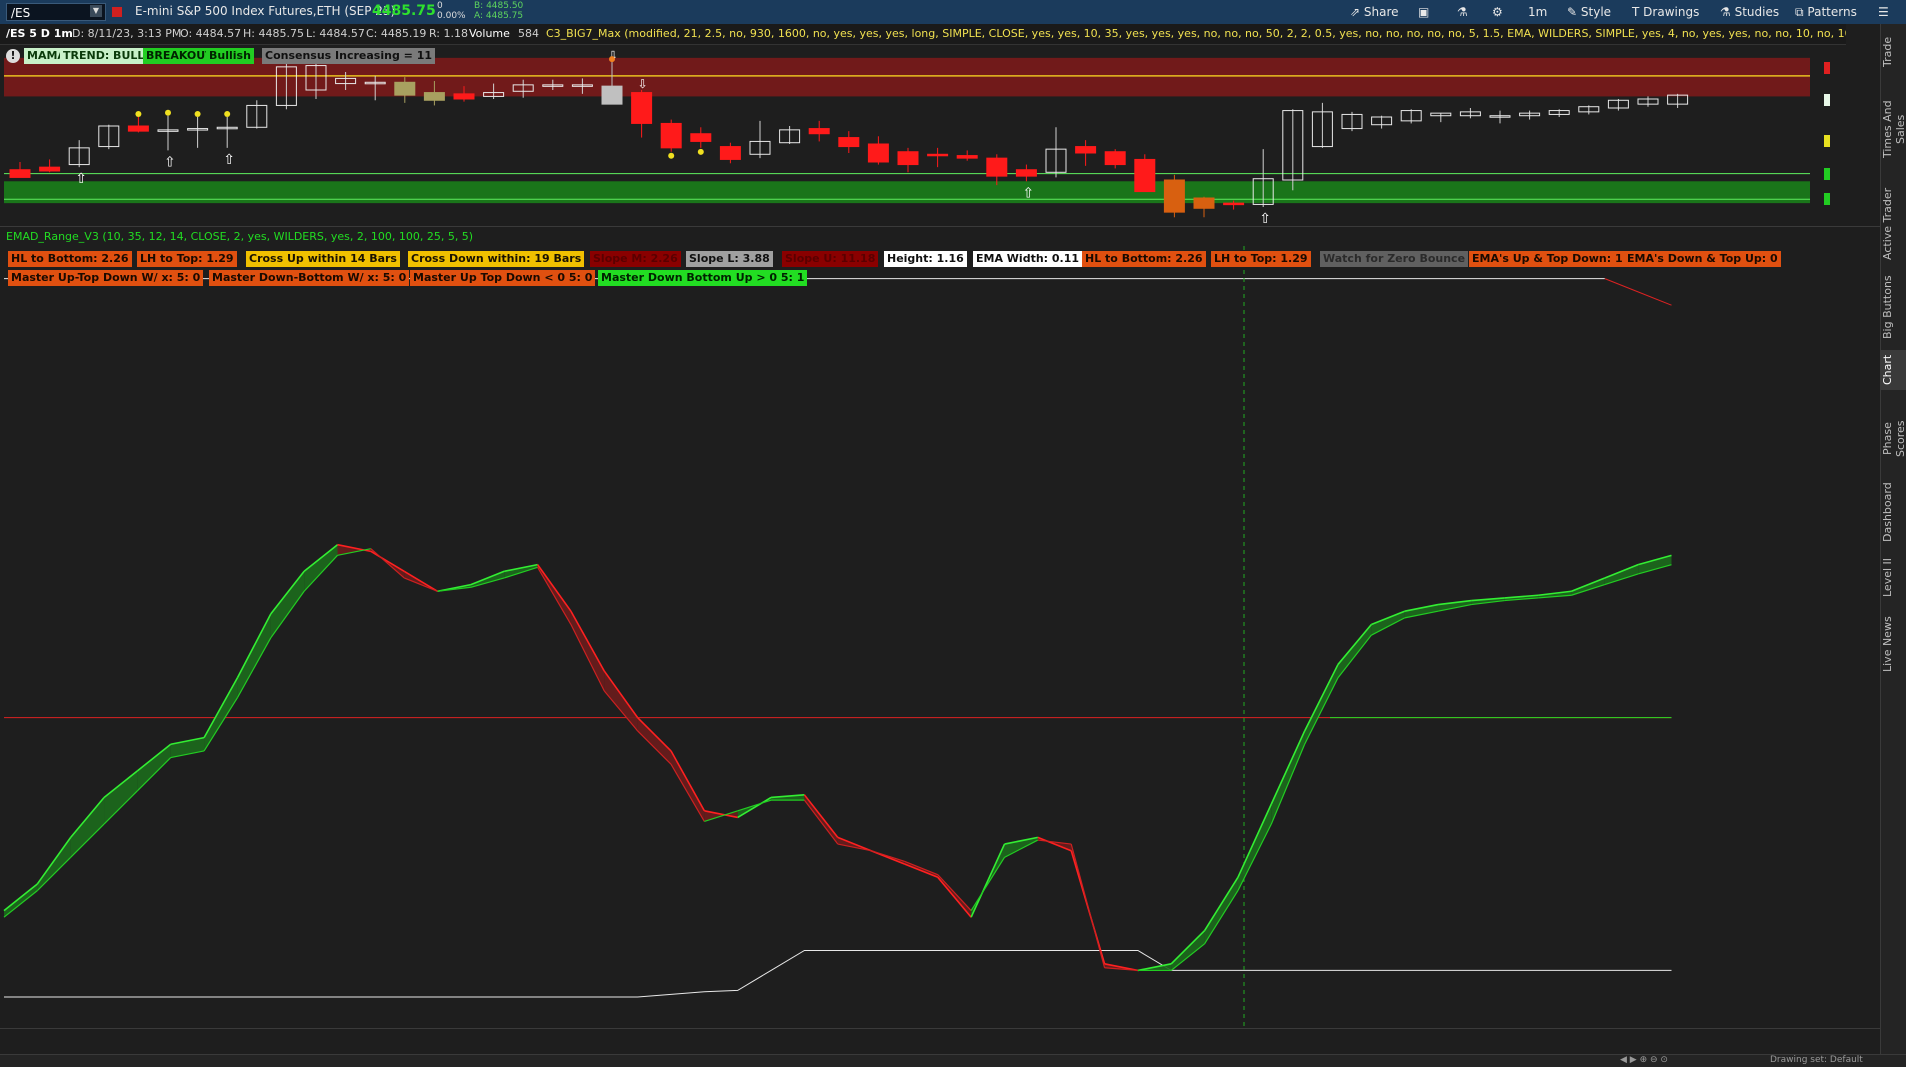  What do you see at coordinates (1725, 12) in the screenshot?
I see `flask-small-icon: ⚗` at bounding box center [1725, 12].